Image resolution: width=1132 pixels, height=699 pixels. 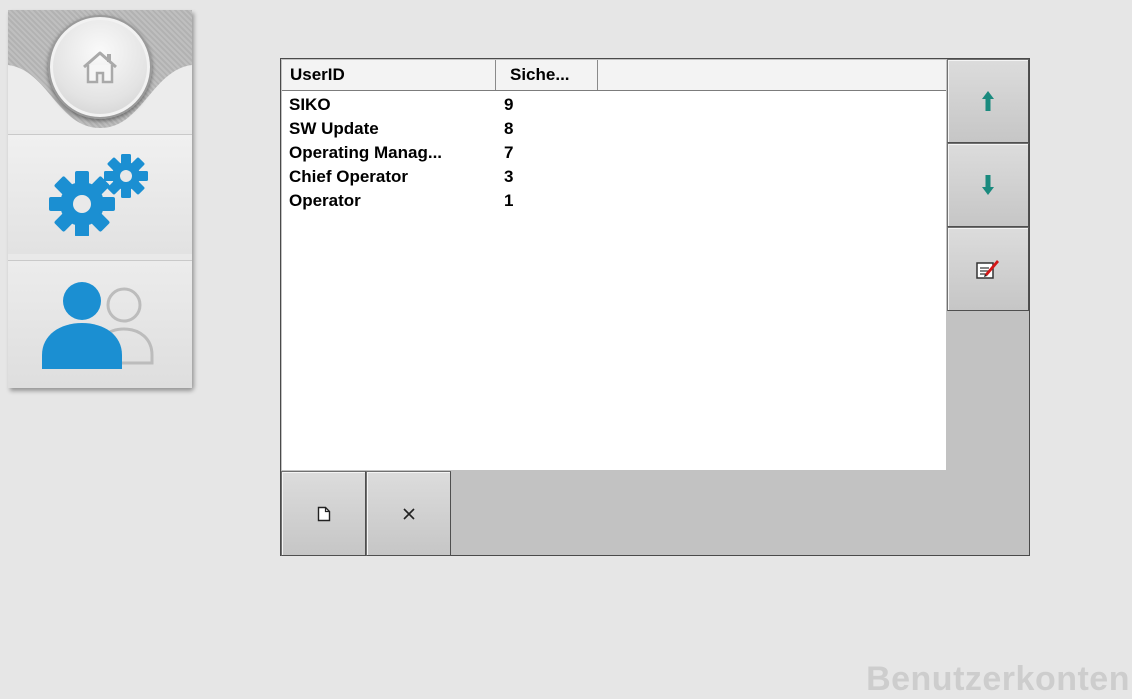 What do you see at coordinates (325, 200) in the screenshot?
I see `user-id-cell: Operator` at bounding box center [325, 200].